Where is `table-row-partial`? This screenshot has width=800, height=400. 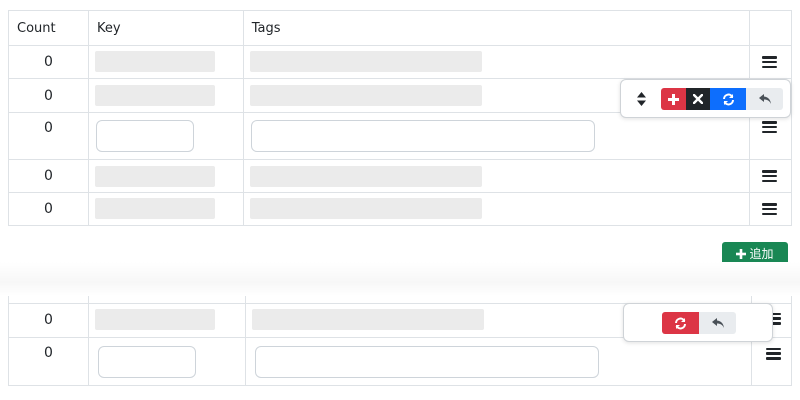
table-row-partial is located at coordinates (400, 300).